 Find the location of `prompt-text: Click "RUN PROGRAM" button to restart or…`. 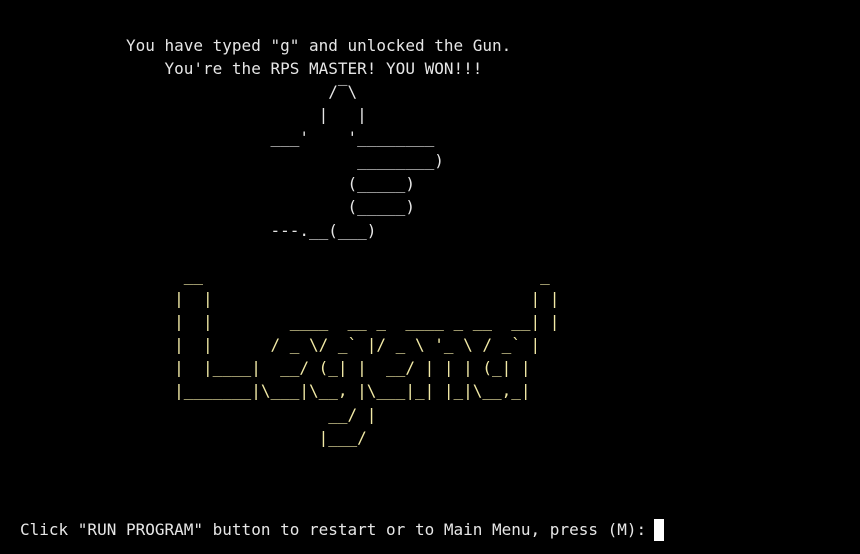

prompt-text: Click "RUN PROGRAM" button to restart or… is located at coordinates (333, 529).